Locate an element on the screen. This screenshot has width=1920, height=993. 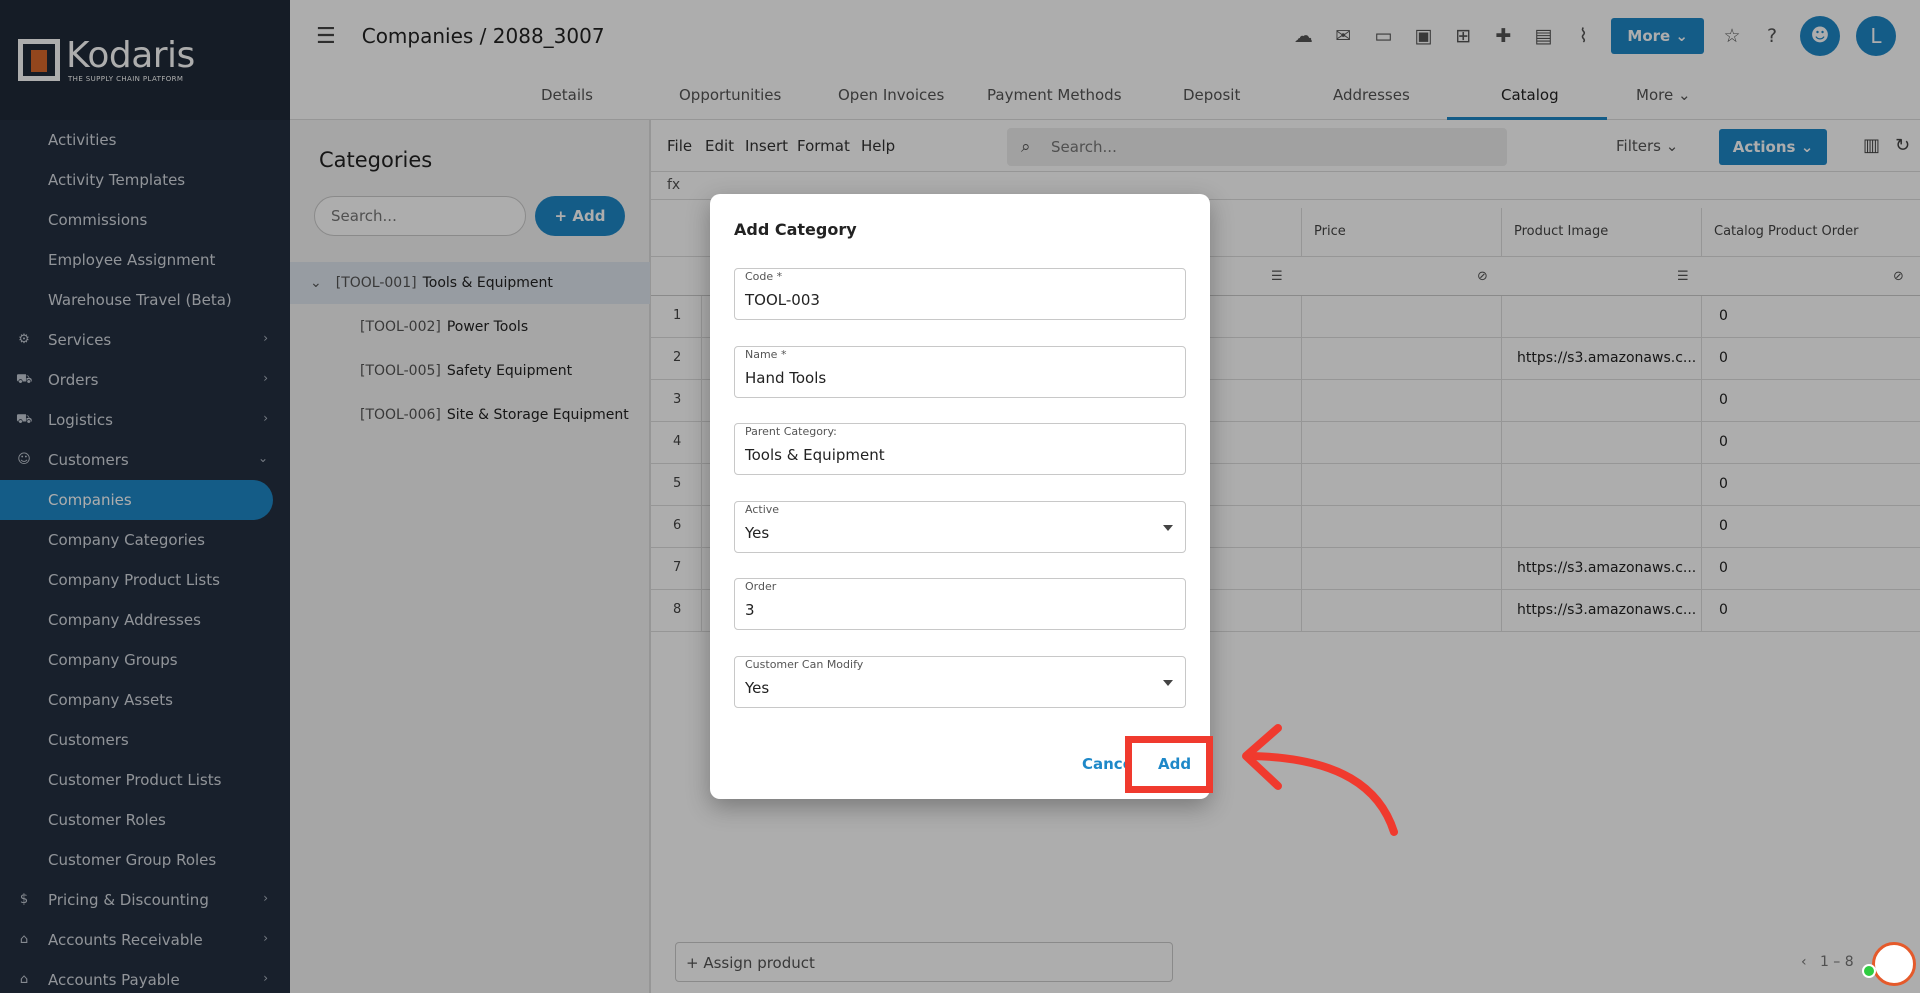
field-label: Name * is located at coordinates (766, 354).